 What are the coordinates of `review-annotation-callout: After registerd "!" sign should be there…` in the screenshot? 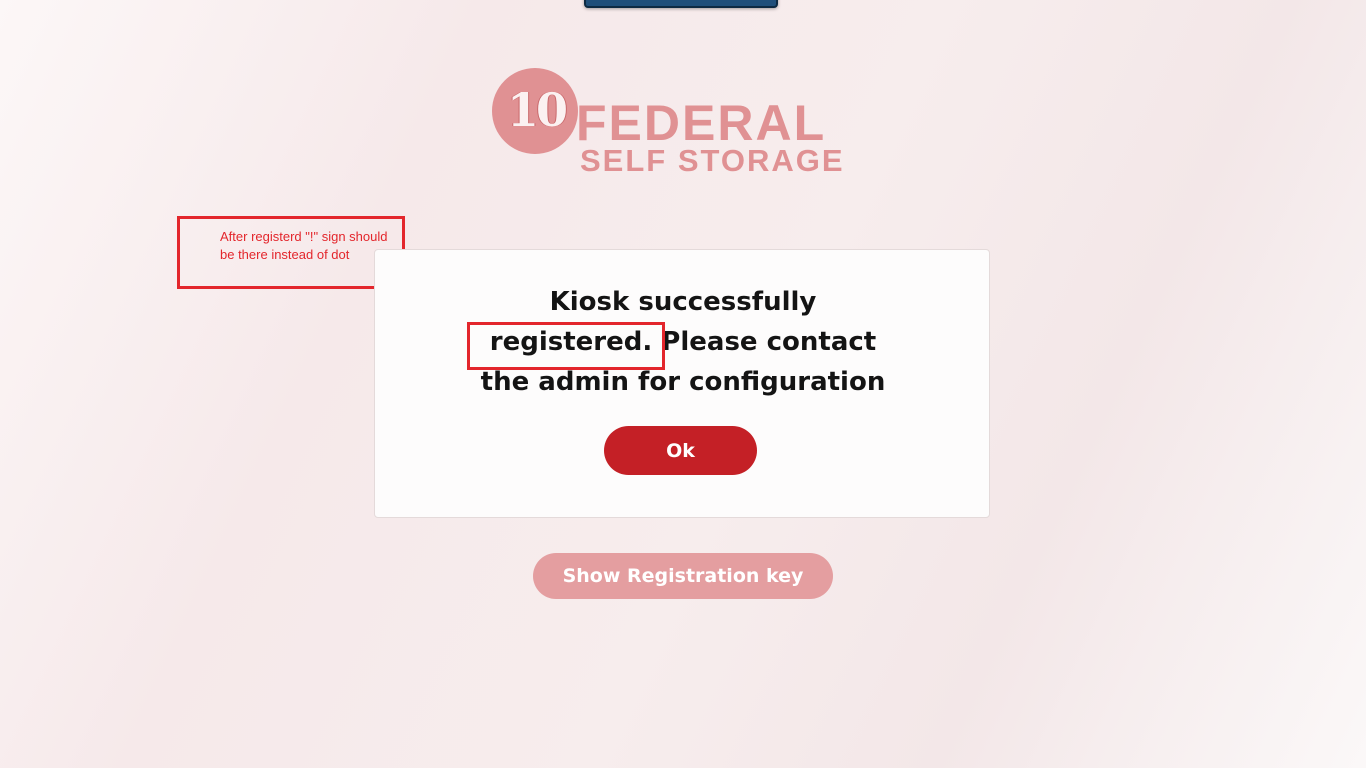 It's located at (291, 252).